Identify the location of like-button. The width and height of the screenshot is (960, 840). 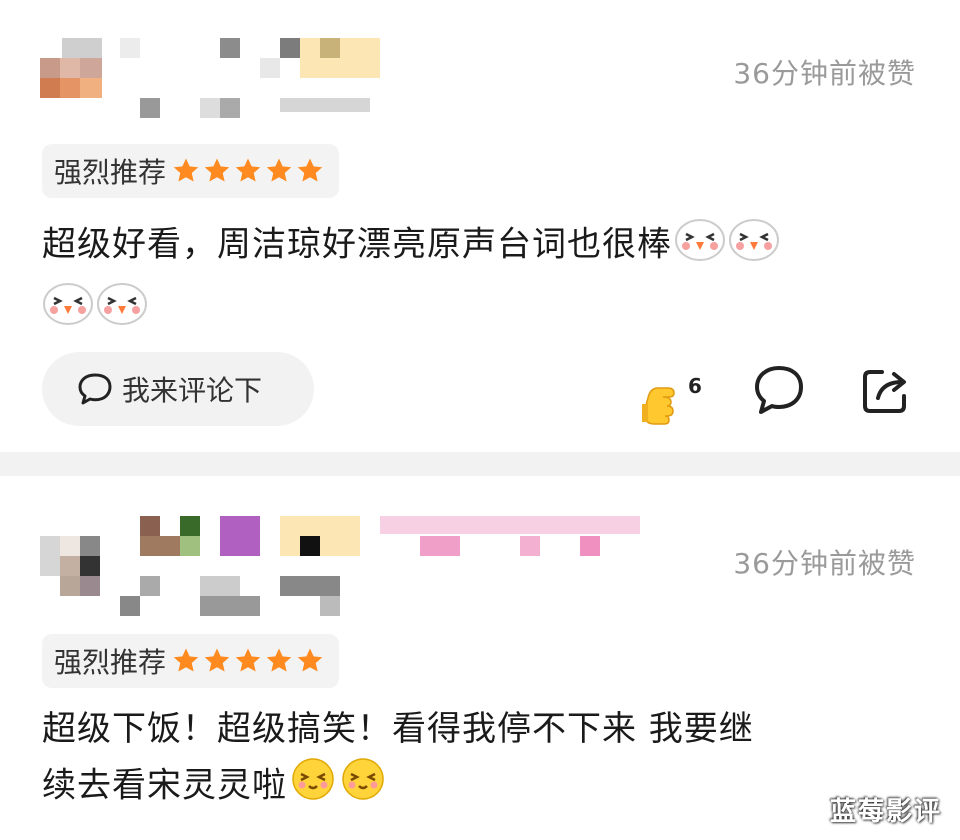
(660, 404).